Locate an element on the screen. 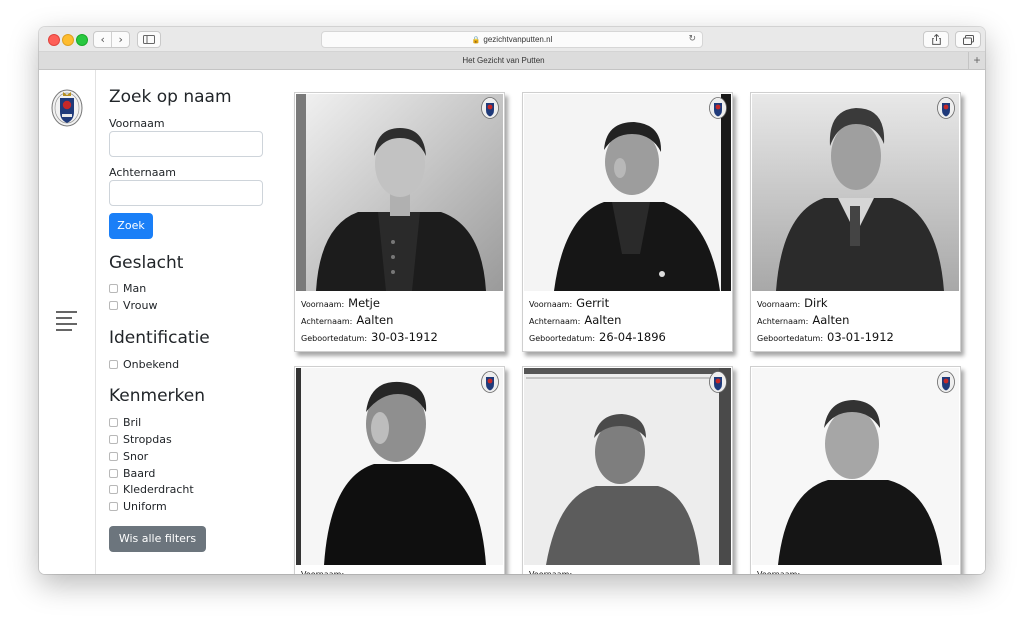 This screenshot has width=1024, height=626. share-icon is located at coordinates (936, 39).